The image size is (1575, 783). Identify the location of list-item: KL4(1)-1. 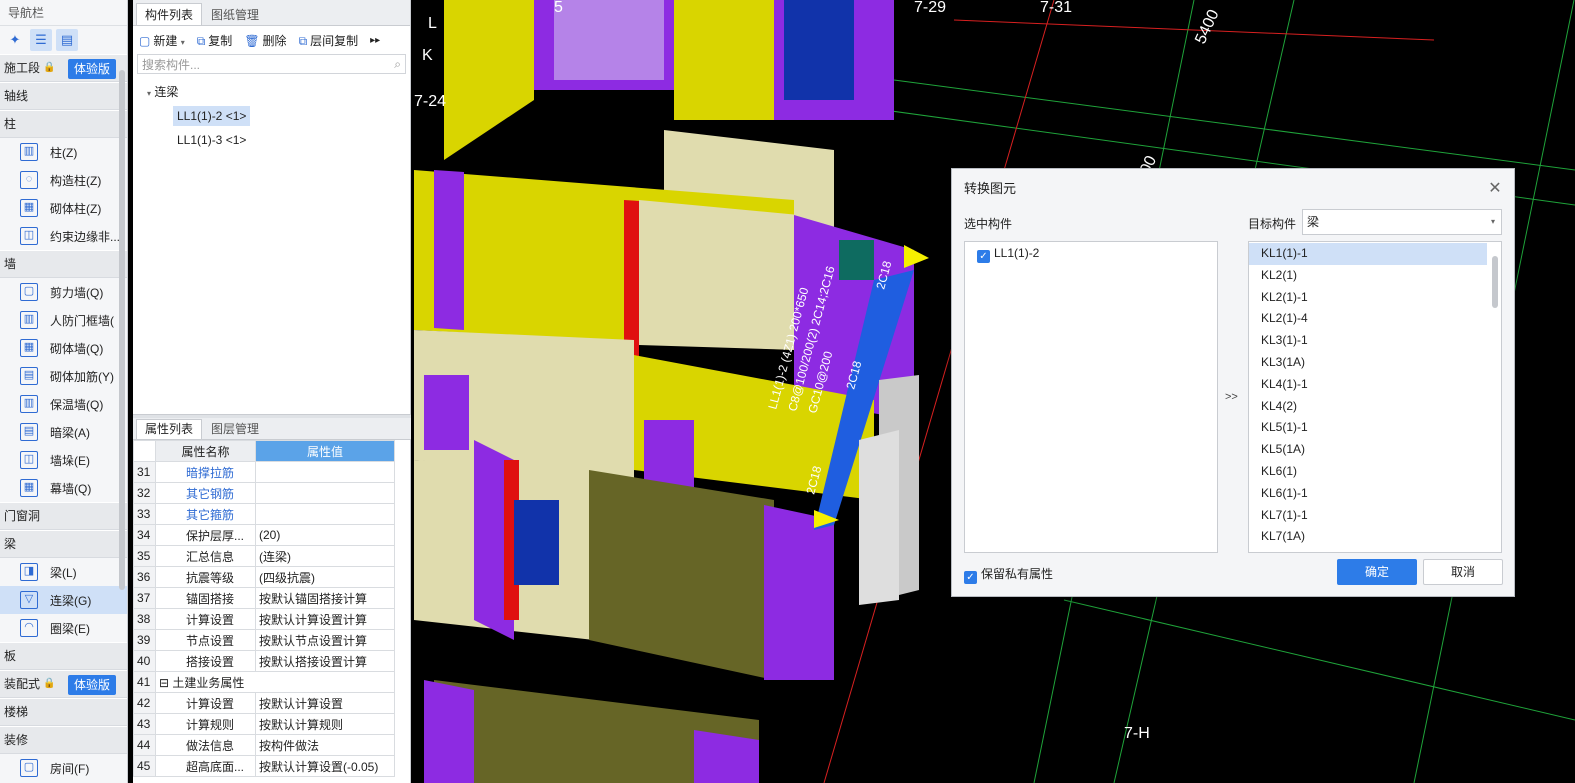
(1368, 385).